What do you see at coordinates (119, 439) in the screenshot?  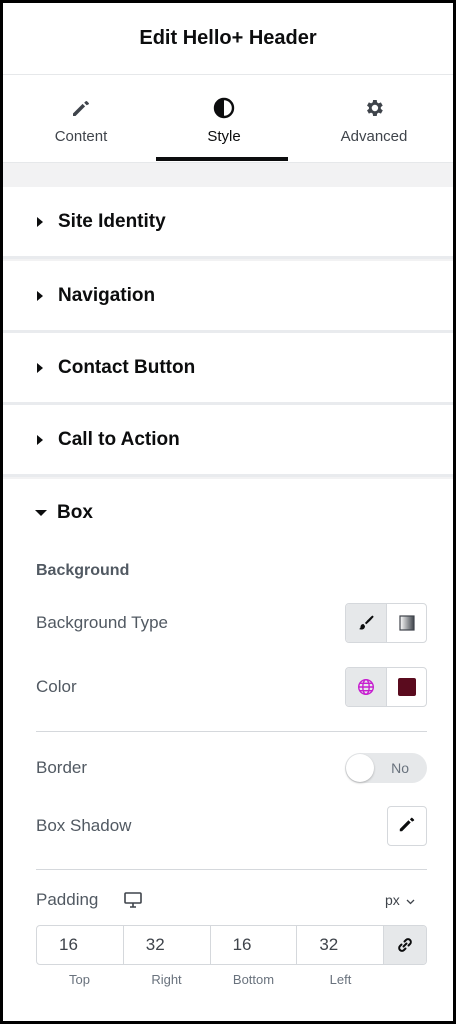 I see `section-title: Call to Action` at bounding box center [119, 439].